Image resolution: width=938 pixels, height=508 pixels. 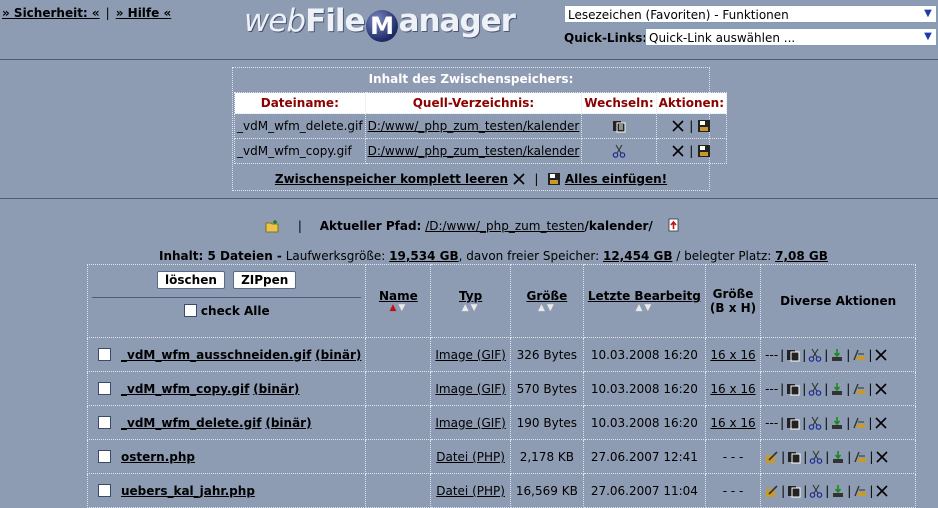 I want to click on divider, so click(x=469, y=59).